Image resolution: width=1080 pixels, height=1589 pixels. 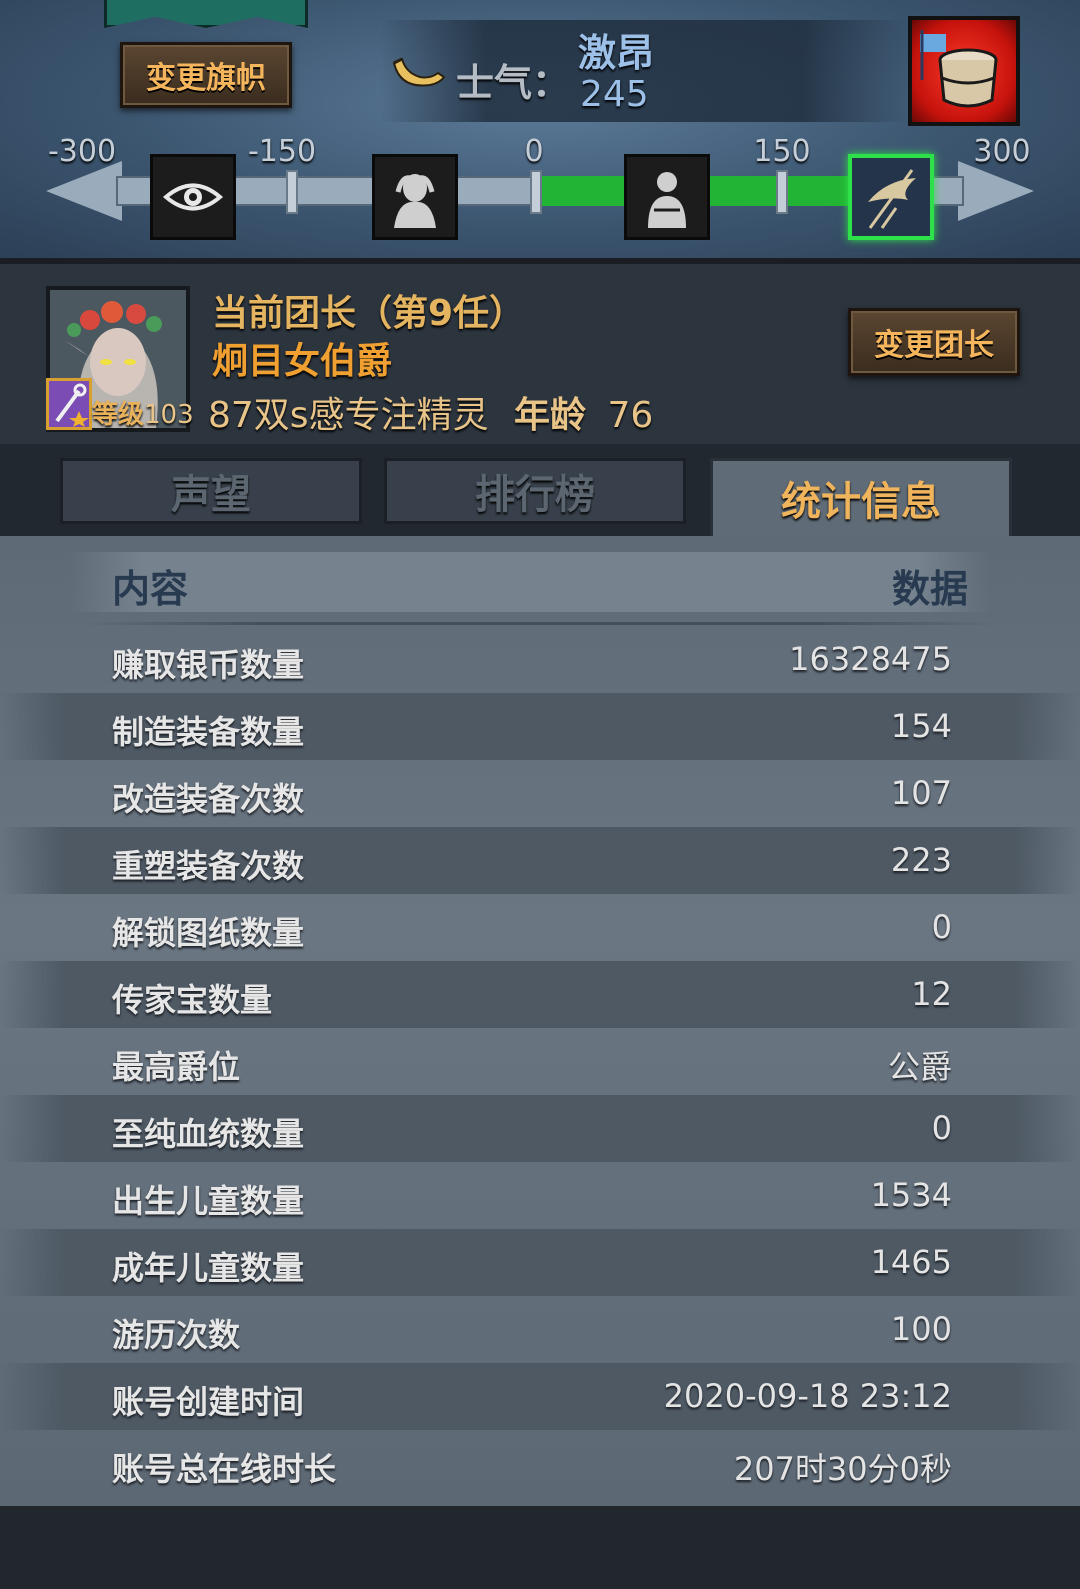 I want to click on stat-name: 传家宝数量, so click(x=192, y=1000).